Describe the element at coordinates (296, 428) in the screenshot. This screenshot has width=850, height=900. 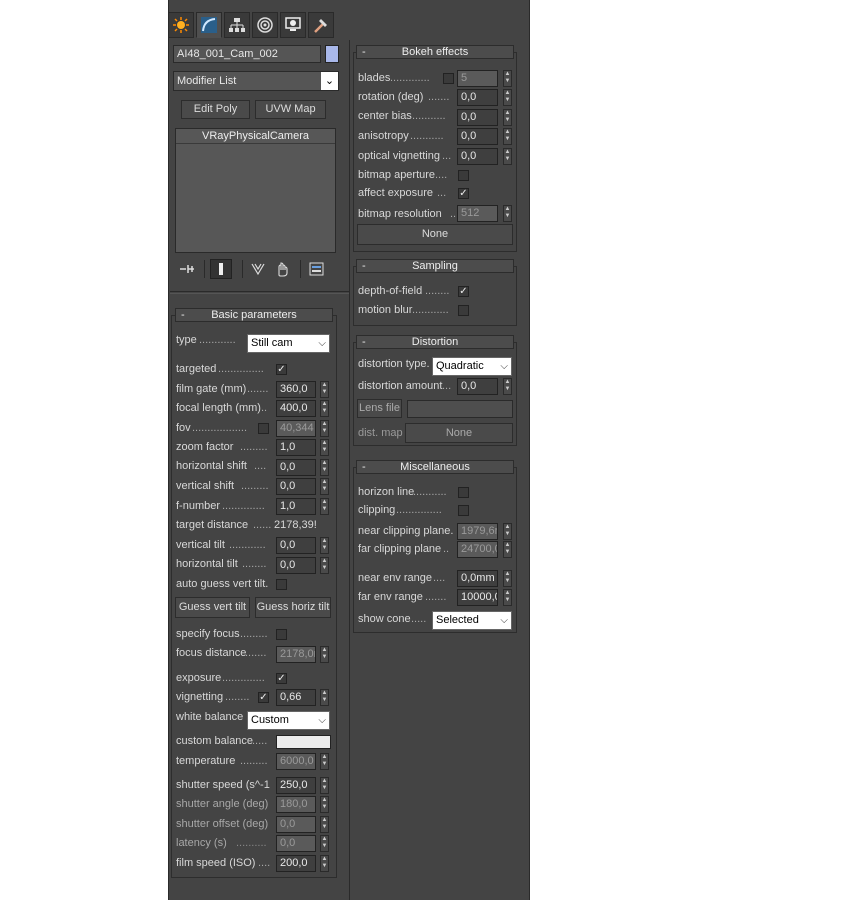
I see `fov-value: 40,344` at that location.